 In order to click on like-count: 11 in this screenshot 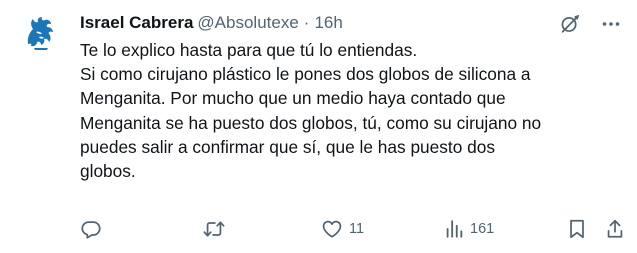, I will do `click(357, 229)`.